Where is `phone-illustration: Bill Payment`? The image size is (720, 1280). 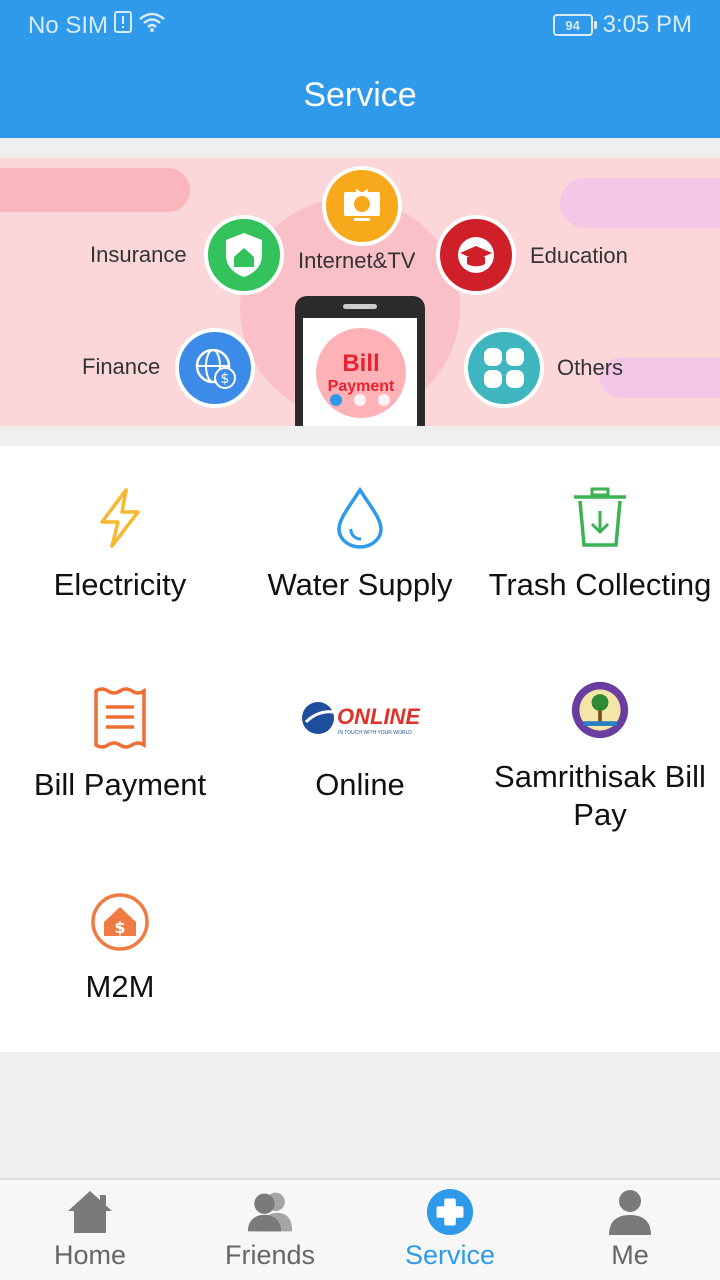 phone-illustration: Bill Payment is located at coordinates (360, 361).